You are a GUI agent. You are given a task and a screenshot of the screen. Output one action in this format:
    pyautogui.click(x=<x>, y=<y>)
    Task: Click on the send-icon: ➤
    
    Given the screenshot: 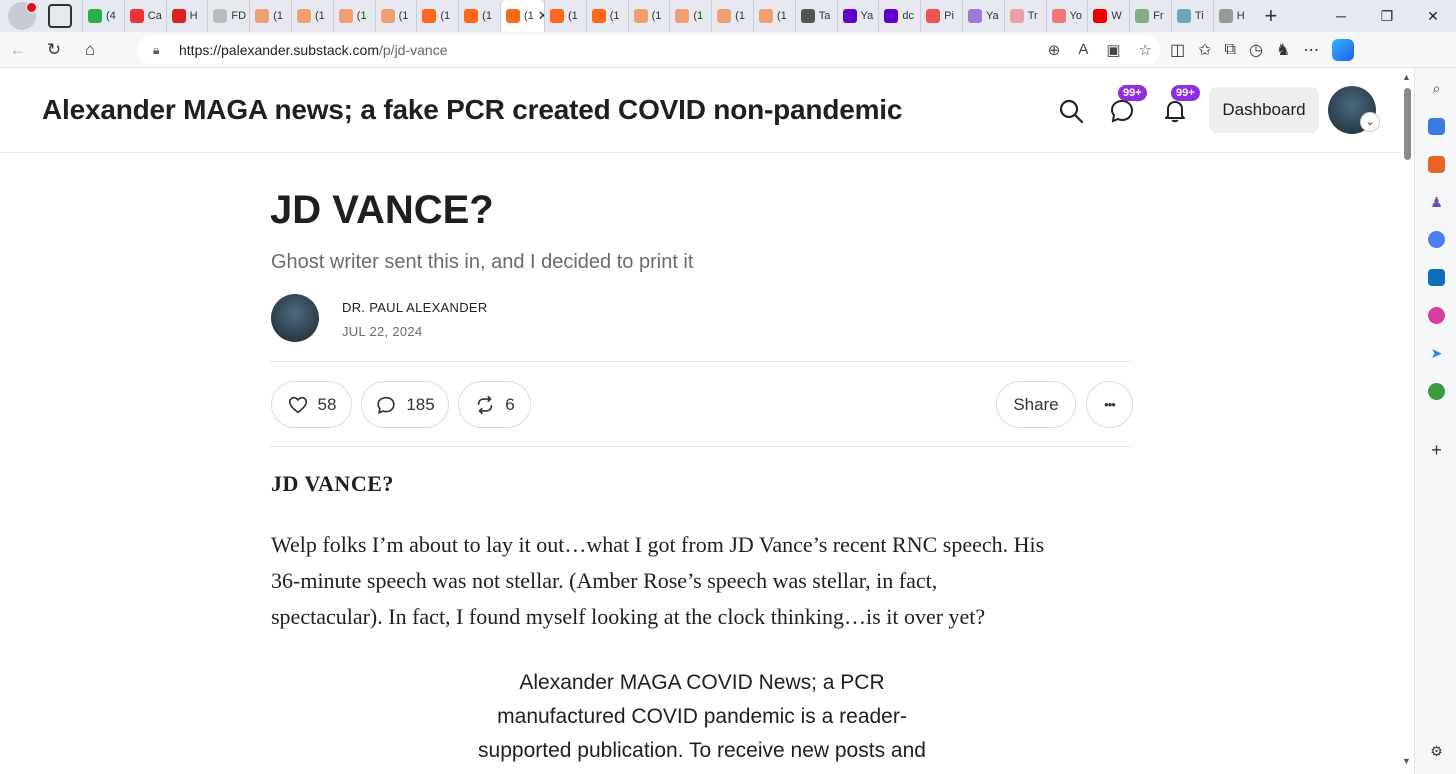 What is the action you would take?
    pyautogui.click(x=1436, y=353)
    